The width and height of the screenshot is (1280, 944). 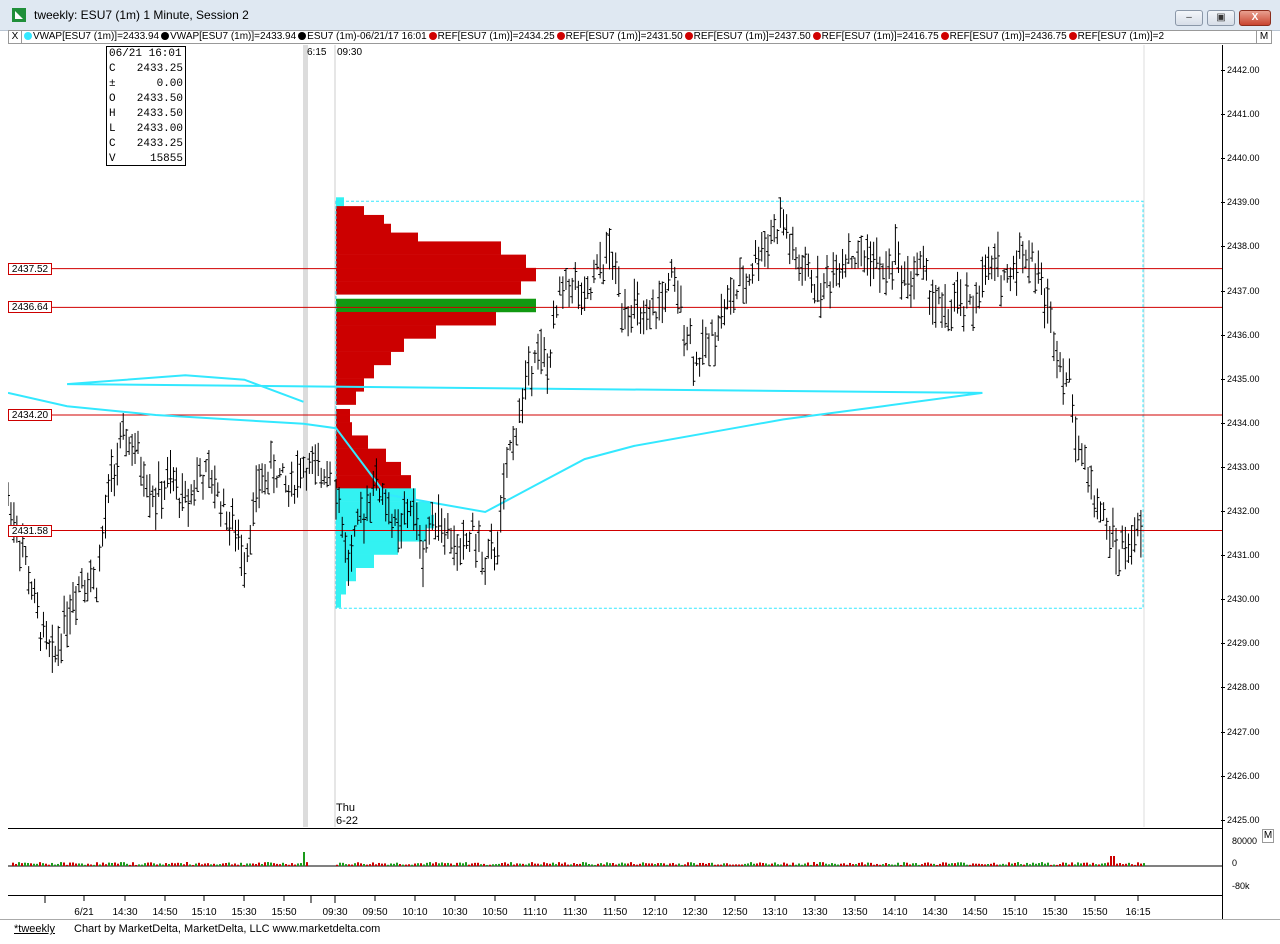 What do you see at coordinates (1263, 37) in the screenshot?
I see `legend-menu-button: M` at bounding box center [1263, 37].